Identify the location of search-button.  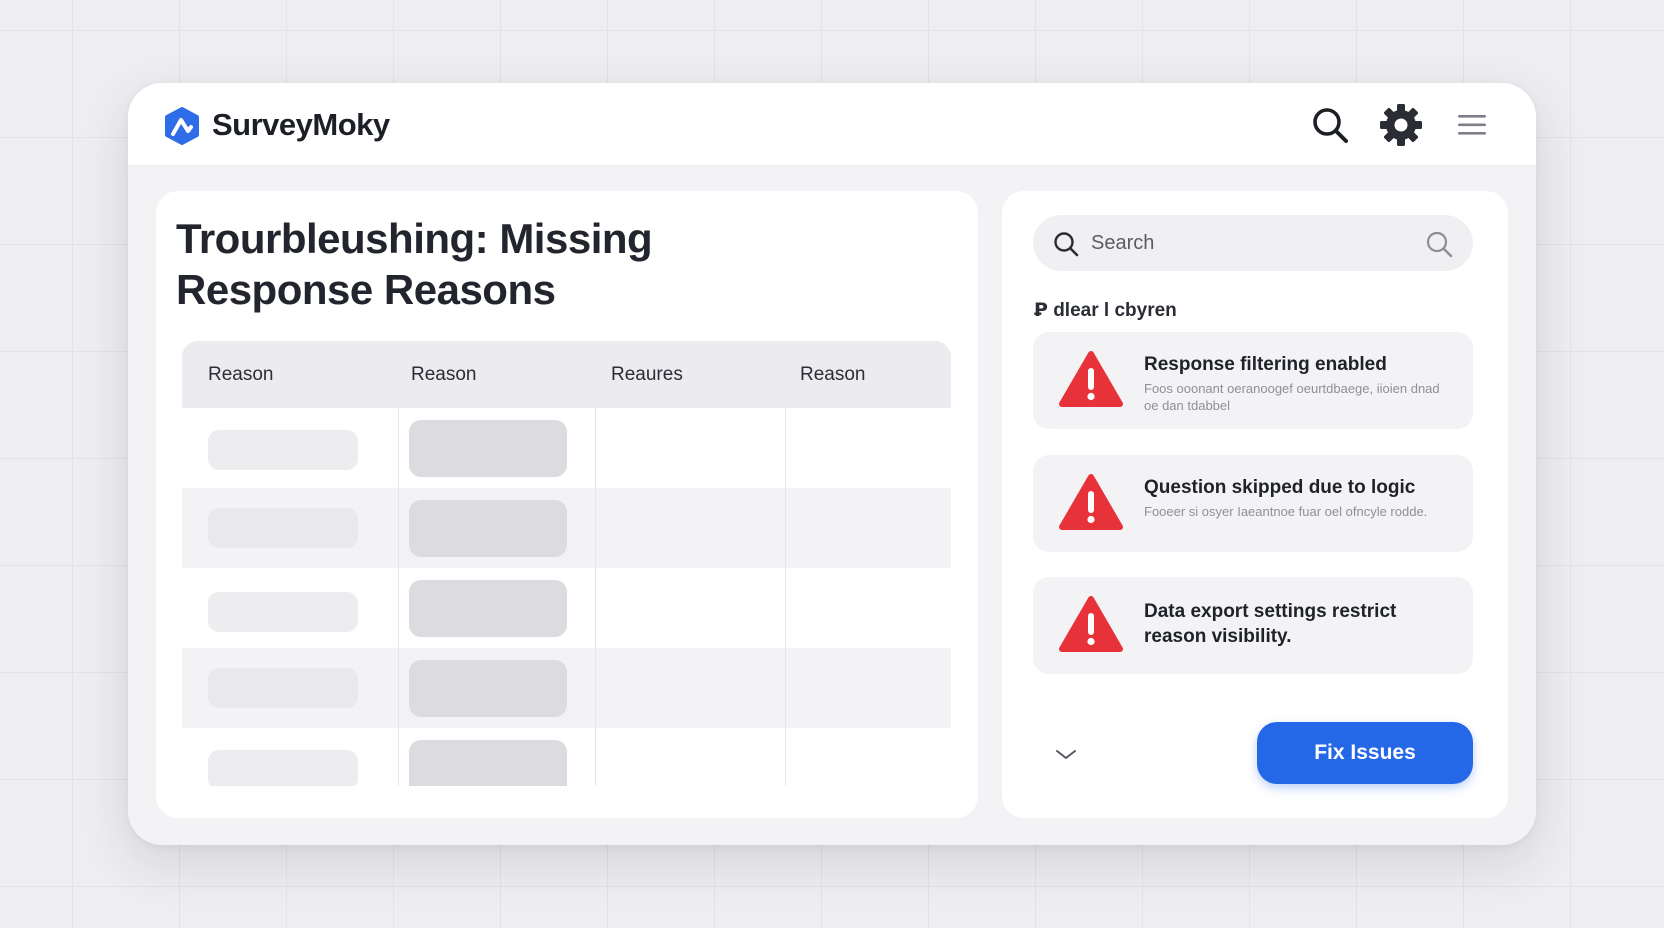
(1330, 125).